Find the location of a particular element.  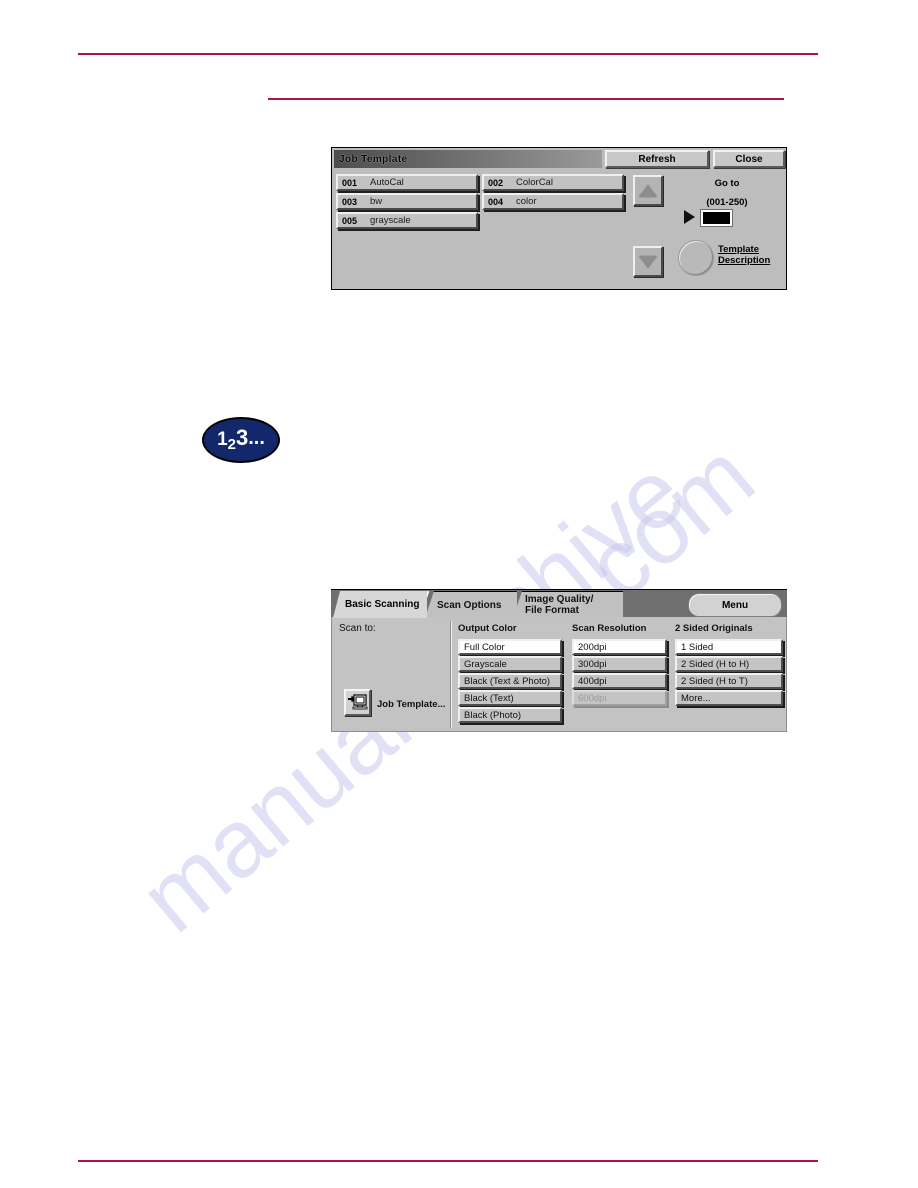

tab-label: Basic Scanning is located at coordinates (382, 604).